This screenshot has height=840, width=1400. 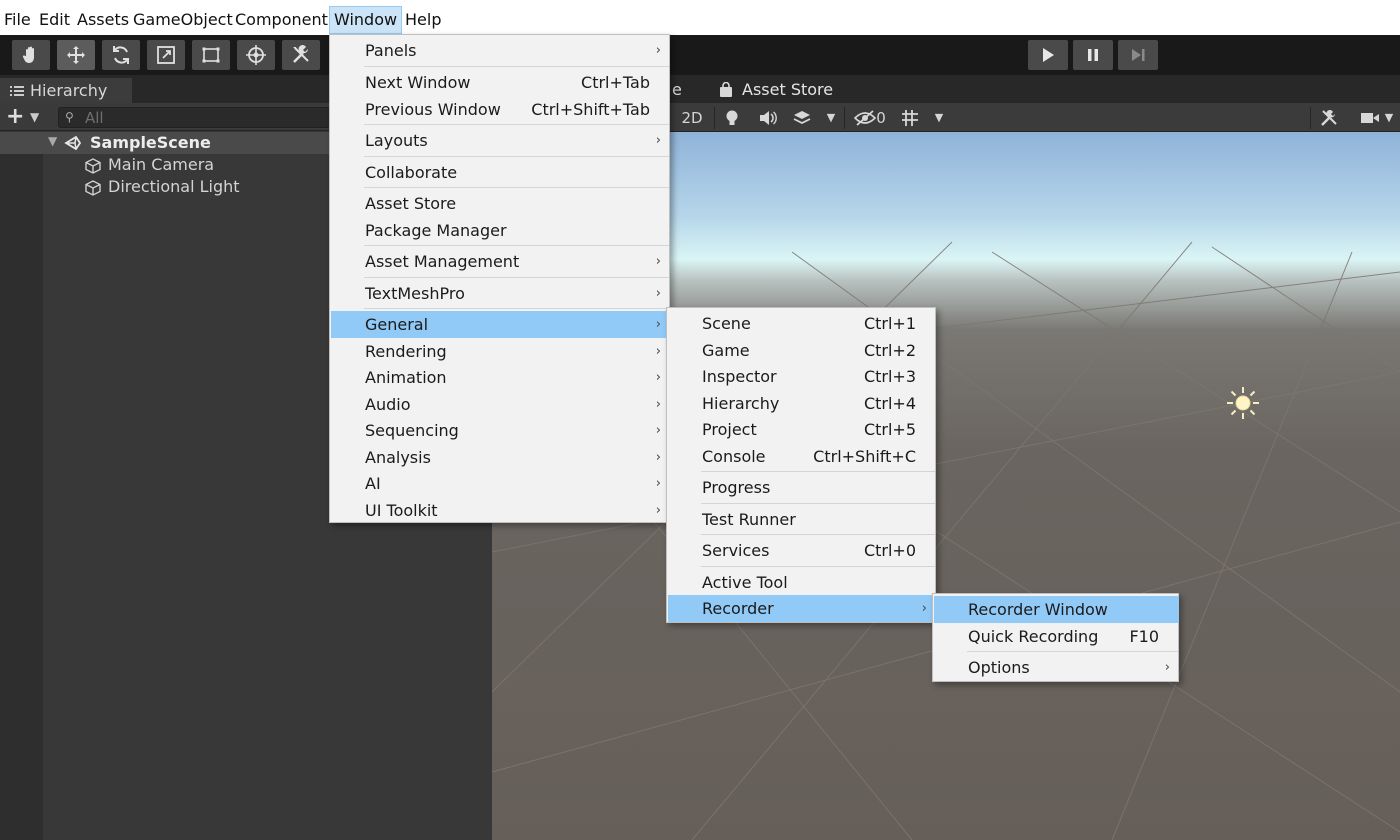 What do you see at coordinates (1370, 118) in the screenshot?
I see `camera-toggle` at bounding box center [1370, 118].